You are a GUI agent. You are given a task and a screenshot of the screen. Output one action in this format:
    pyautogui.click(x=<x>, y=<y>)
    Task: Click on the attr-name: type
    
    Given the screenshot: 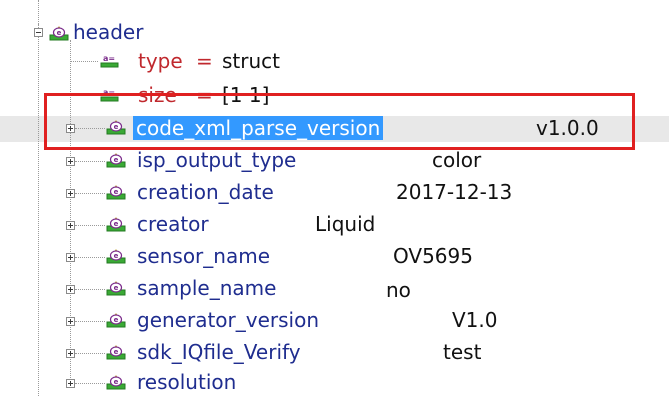 What is the action you would take?
    pyautogui.click(x=160, y=61)
    